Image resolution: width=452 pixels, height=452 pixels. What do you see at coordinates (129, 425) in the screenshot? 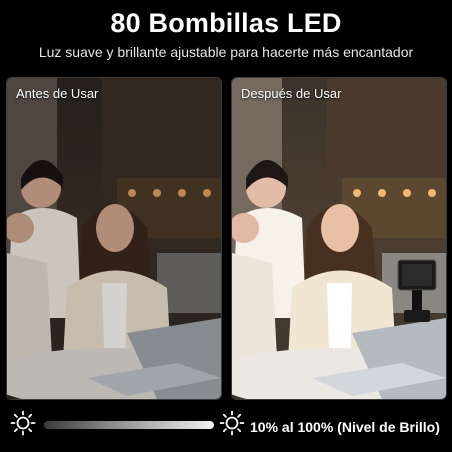
I see `brightness-slider` at bounding box center [129, 425].